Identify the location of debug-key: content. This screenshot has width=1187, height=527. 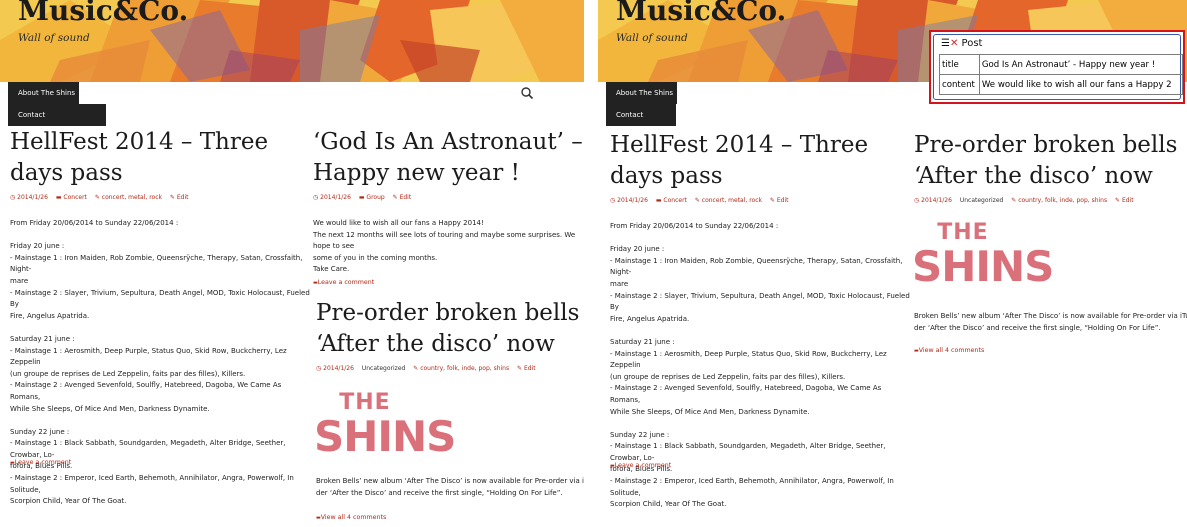
(959, 84).